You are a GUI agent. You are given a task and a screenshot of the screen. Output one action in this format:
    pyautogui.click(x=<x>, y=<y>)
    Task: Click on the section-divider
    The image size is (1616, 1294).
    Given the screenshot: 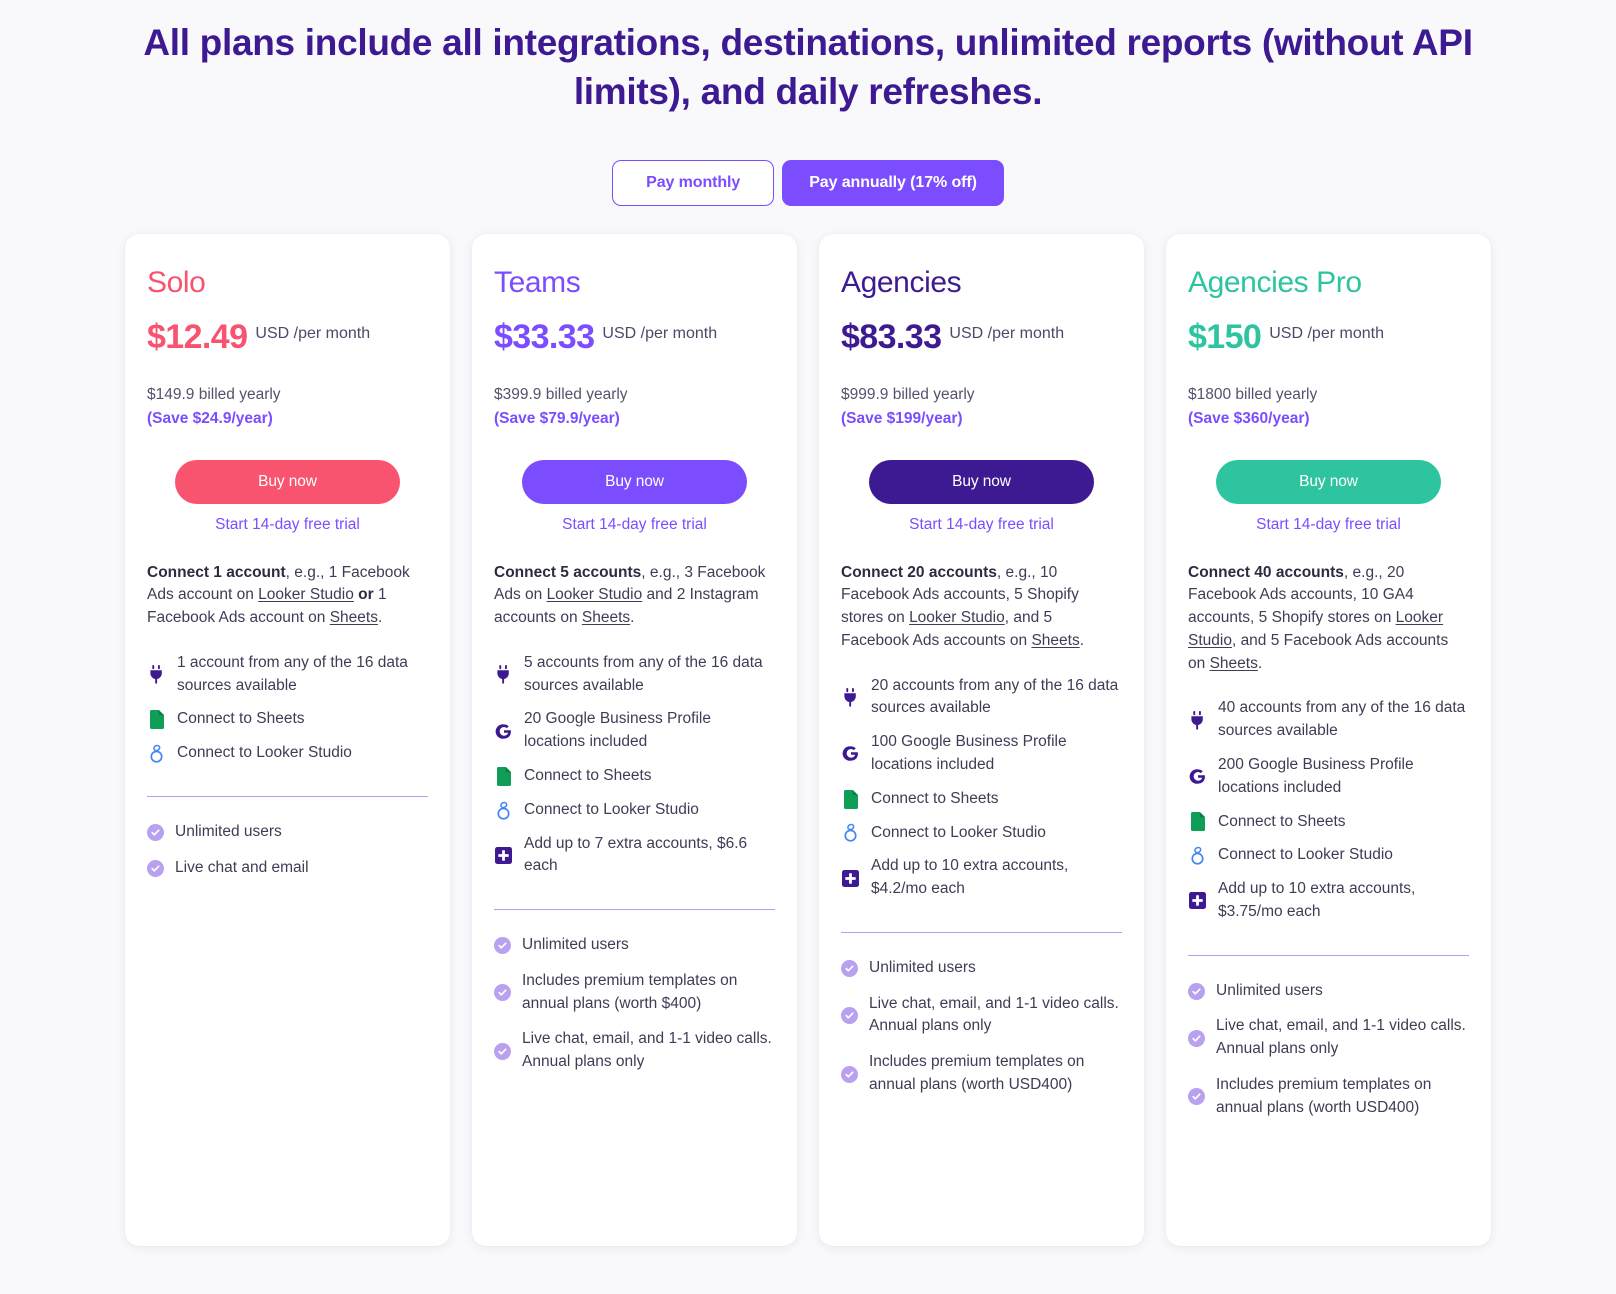 What is the action you would take?
    pyautogui.click(x=287, y=796)
    